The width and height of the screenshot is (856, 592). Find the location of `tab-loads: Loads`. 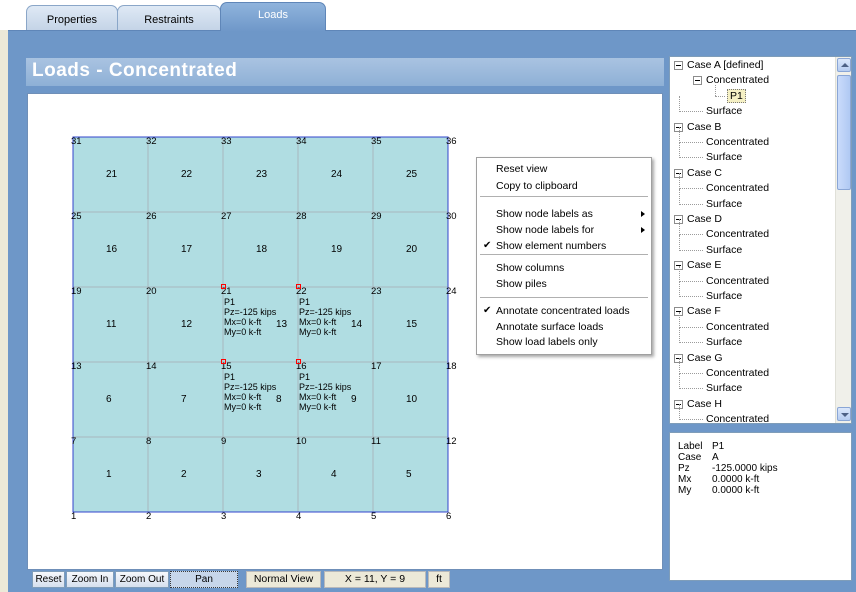

tab-loads: Loads is located at coordinates (273, 16).